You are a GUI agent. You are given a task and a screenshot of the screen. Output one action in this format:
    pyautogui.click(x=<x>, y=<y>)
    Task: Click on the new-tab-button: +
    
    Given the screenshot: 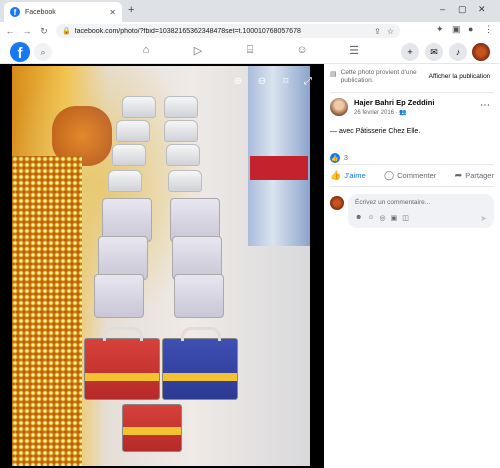 What is the action you would take?
    pyautogui.click(x=131, y=10)
    